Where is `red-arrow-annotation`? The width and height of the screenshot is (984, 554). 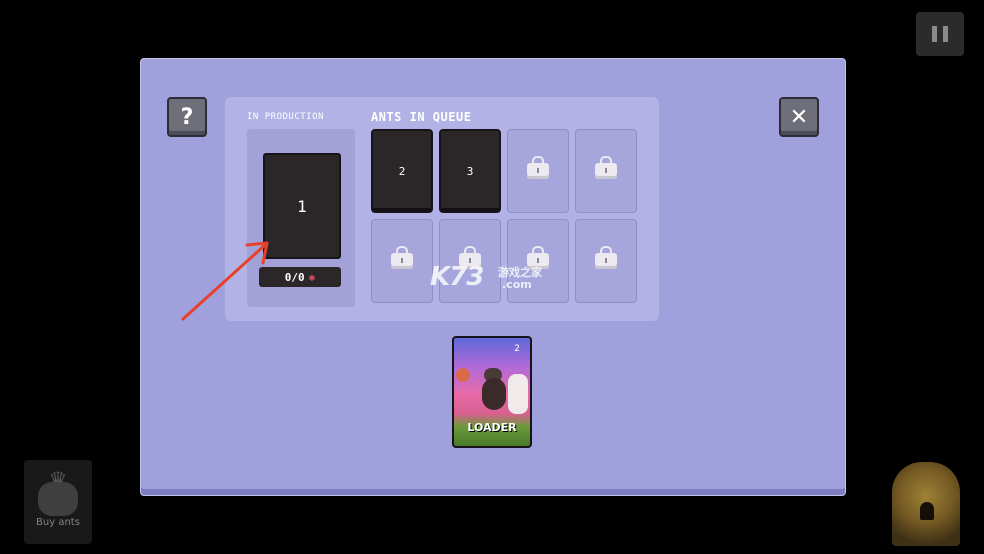
red-arrow-annotation is located at coordinates (225, 281).